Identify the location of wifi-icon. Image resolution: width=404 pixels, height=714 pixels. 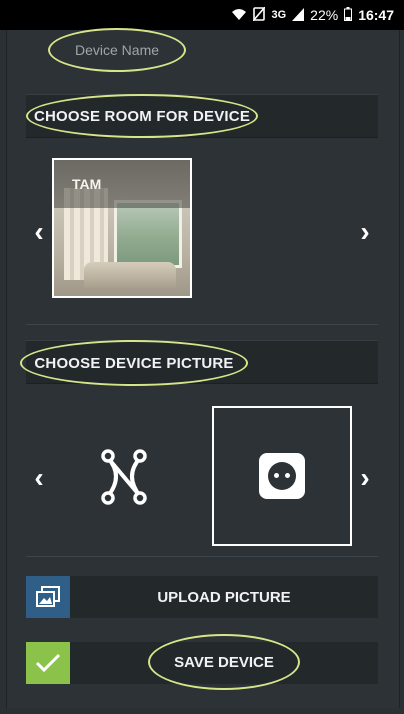
(239, 15).